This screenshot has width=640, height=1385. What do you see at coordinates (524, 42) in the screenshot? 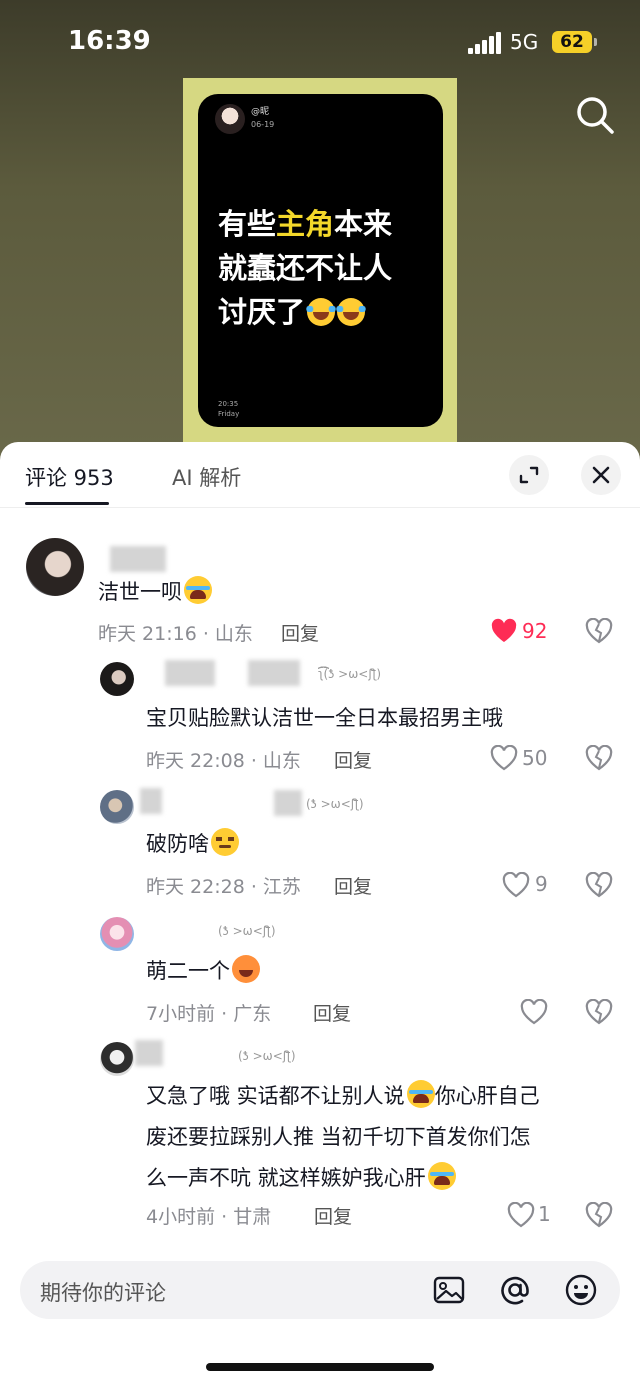
I see `network-label: 5G` at bounding box center [524, 42].